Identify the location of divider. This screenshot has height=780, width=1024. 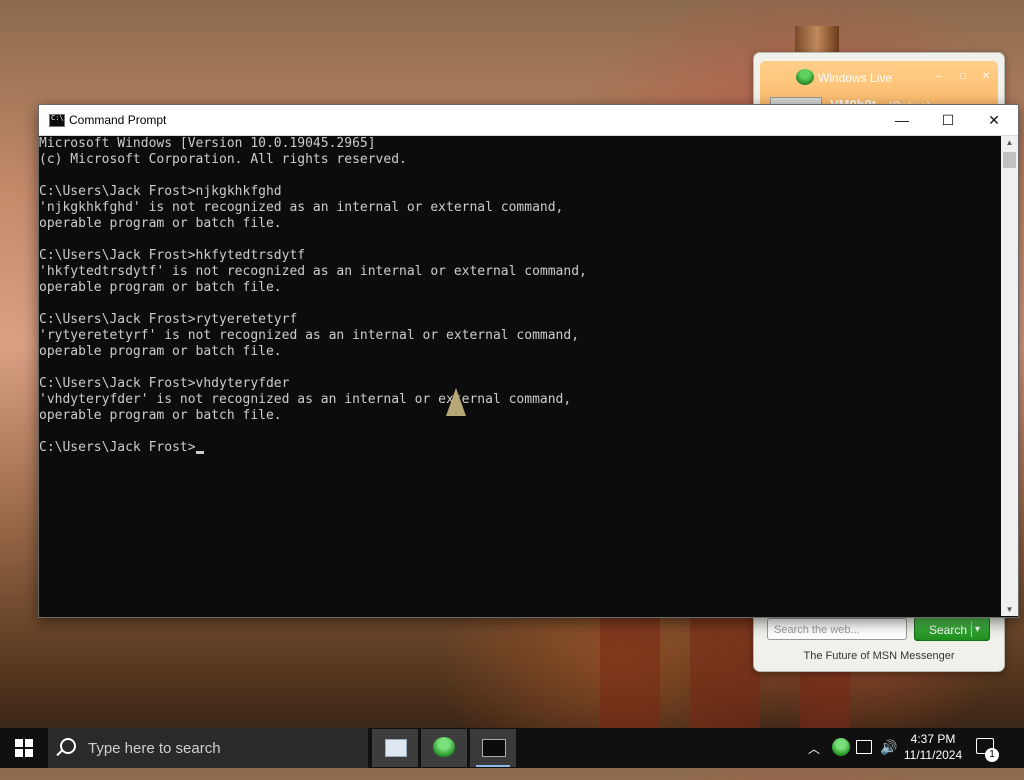
(971, 629).